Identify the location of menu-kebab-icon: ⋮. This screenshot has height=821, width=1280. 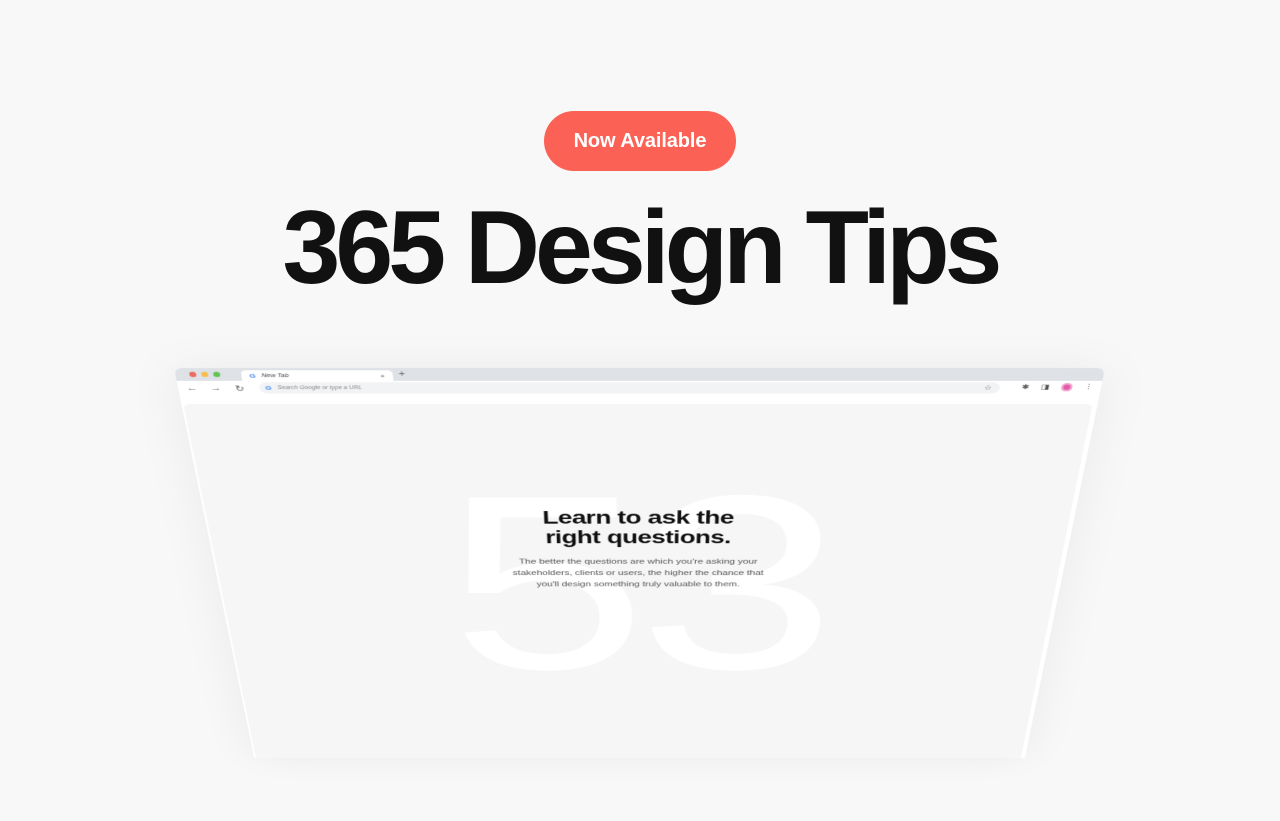
(1088, 387).